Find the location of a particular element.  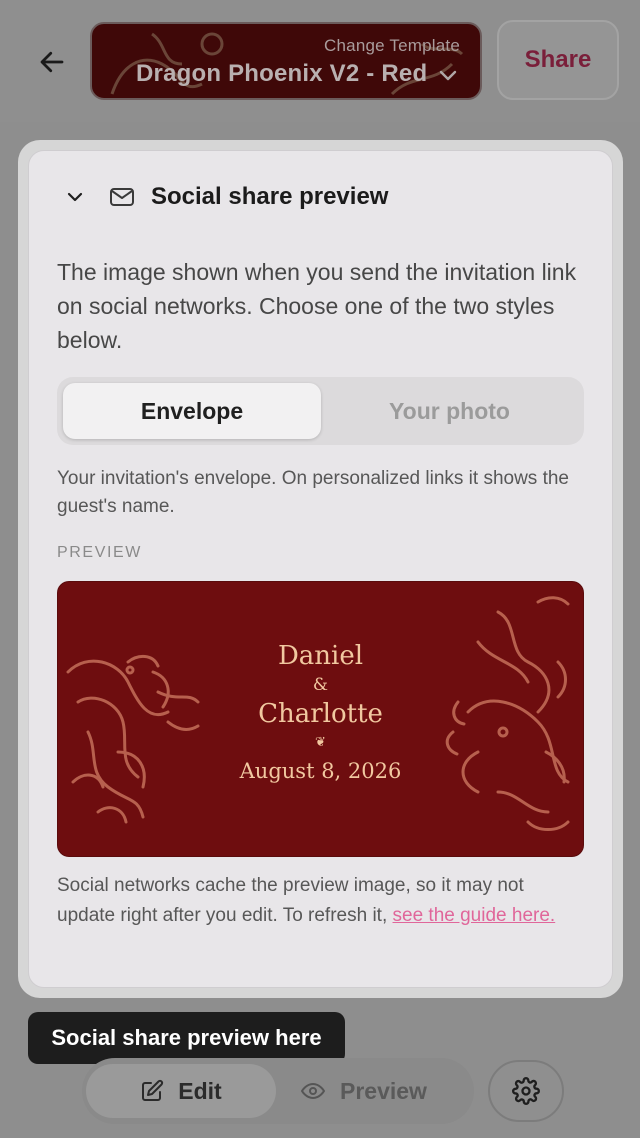

gear-icon is located at coordinates (526, 1091).